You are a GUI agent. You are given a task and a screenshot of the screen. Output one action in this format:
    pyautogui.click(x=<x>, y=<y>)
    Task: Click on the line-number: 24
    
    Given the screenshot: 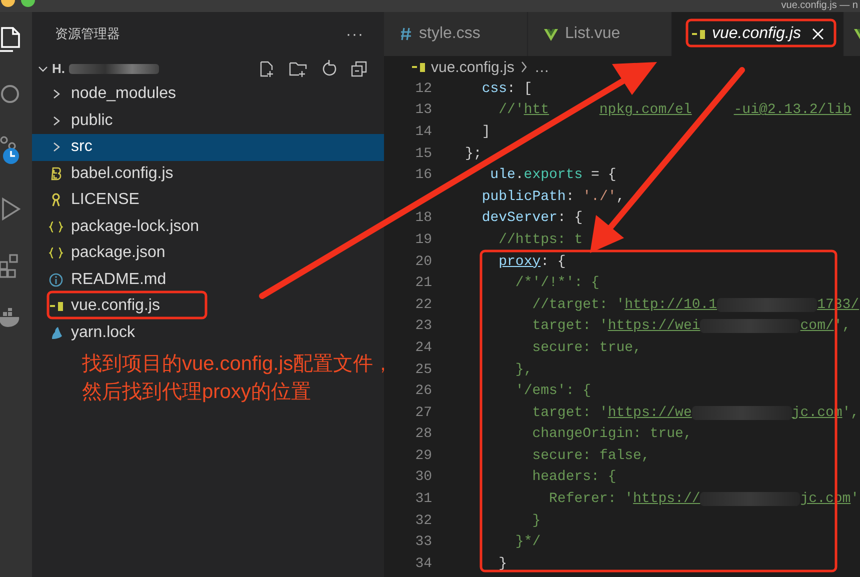 What is the action you would take?
    pyautogui.click(x=423, y=348)
    